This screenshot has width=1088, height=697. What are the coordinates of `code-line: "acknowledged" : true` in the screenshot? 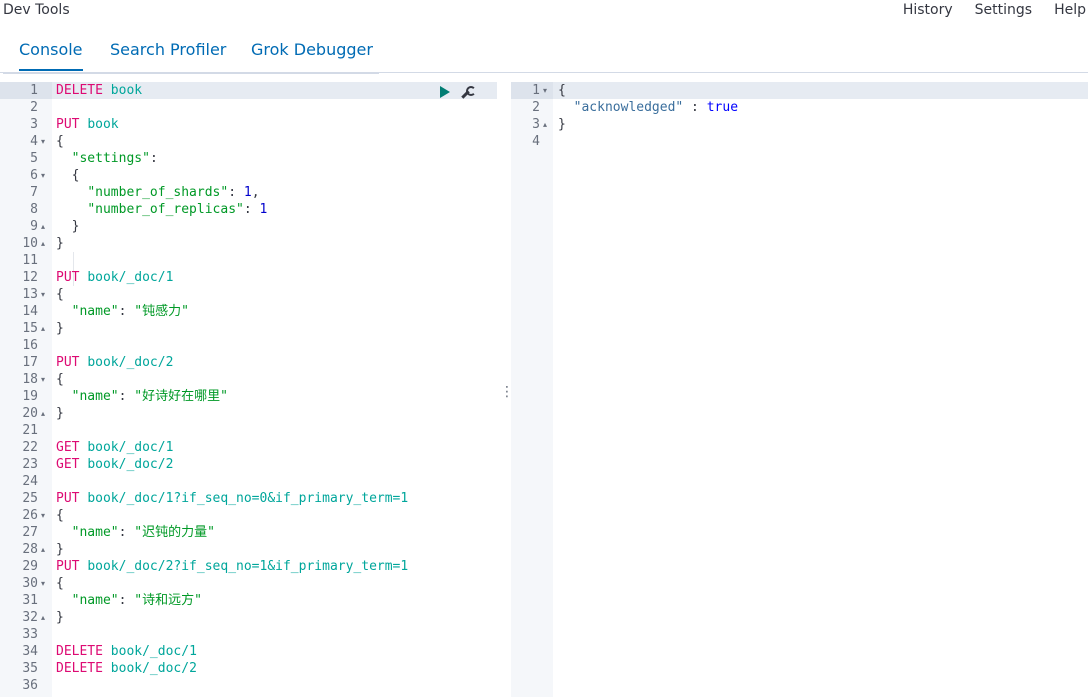 It's located at (648, 107).